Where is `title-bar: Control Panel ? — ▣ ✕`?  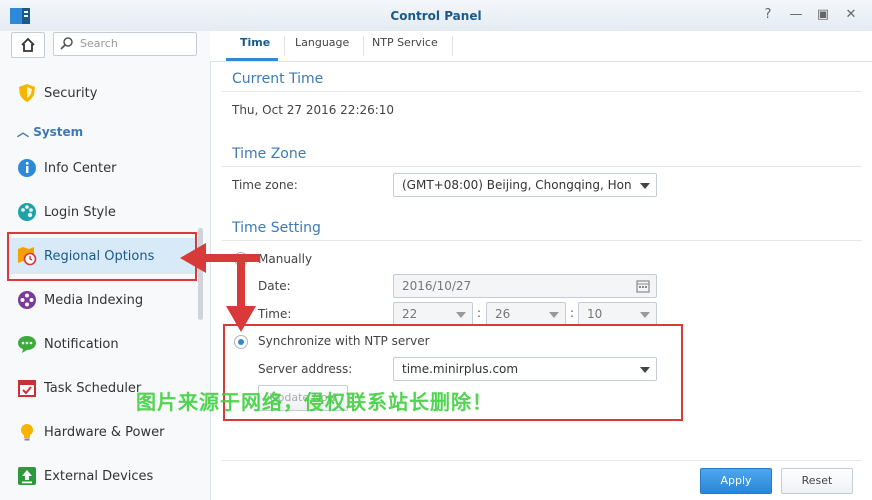
title-bar: Control Panel ? — ▣ ✕ is located at coordinates (436, 16).